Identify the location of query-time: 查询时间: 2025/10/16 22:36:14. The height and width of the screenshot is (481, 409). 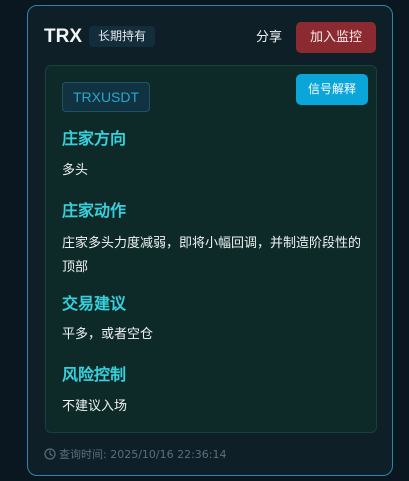
(135, 455).